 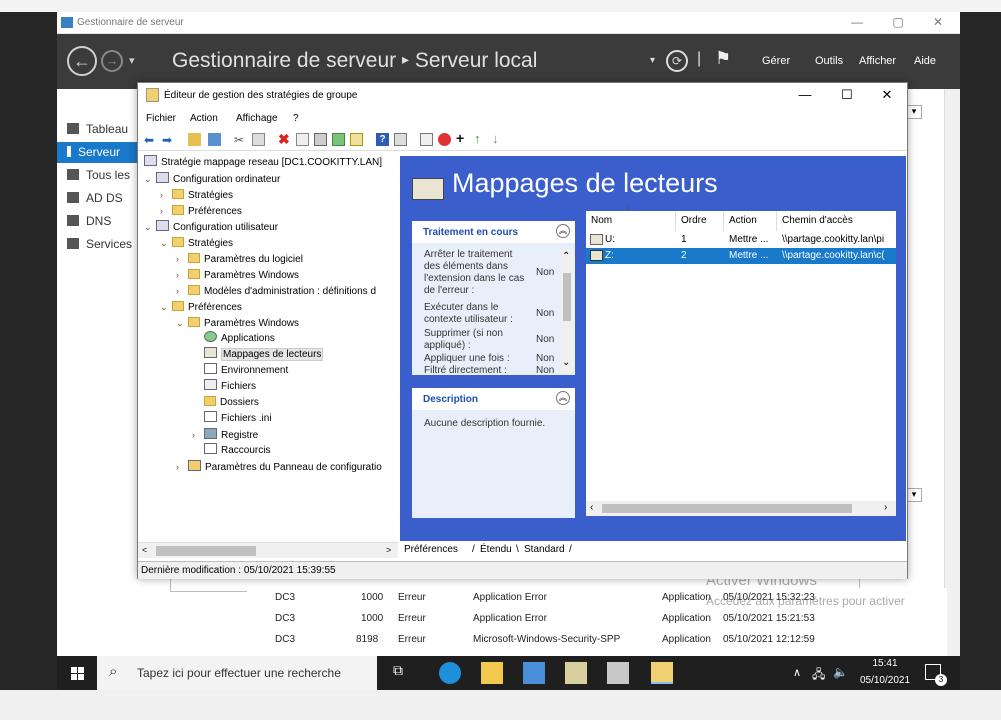 What do you see at coordinates (885, 507) in the screenshot?
I see `scroll-right-icon: ›` at bounding box center [885, 507].